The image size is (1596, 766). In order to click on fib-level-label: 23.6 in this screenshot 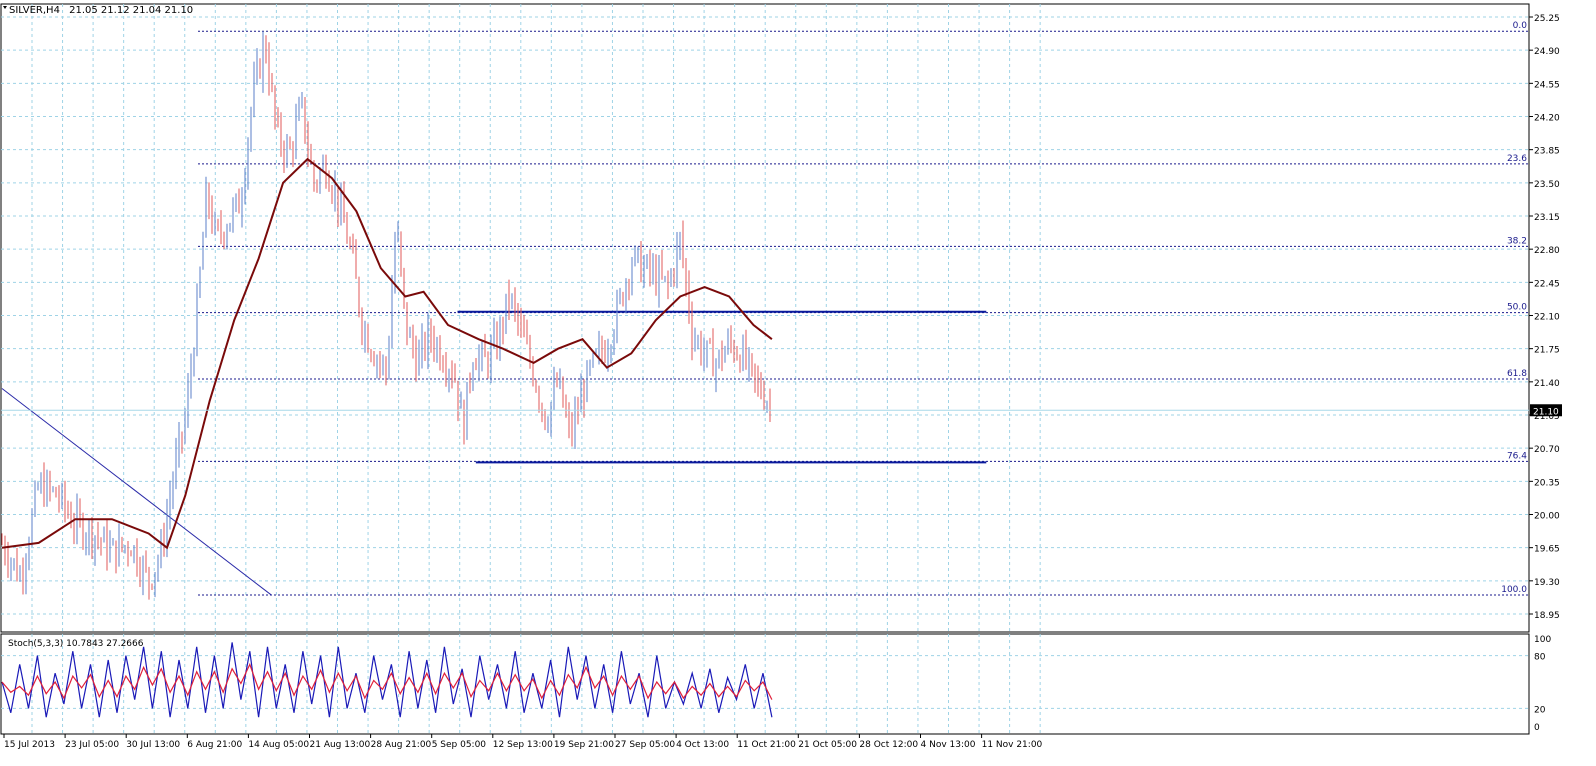, I will do `click(1517, 159)`.